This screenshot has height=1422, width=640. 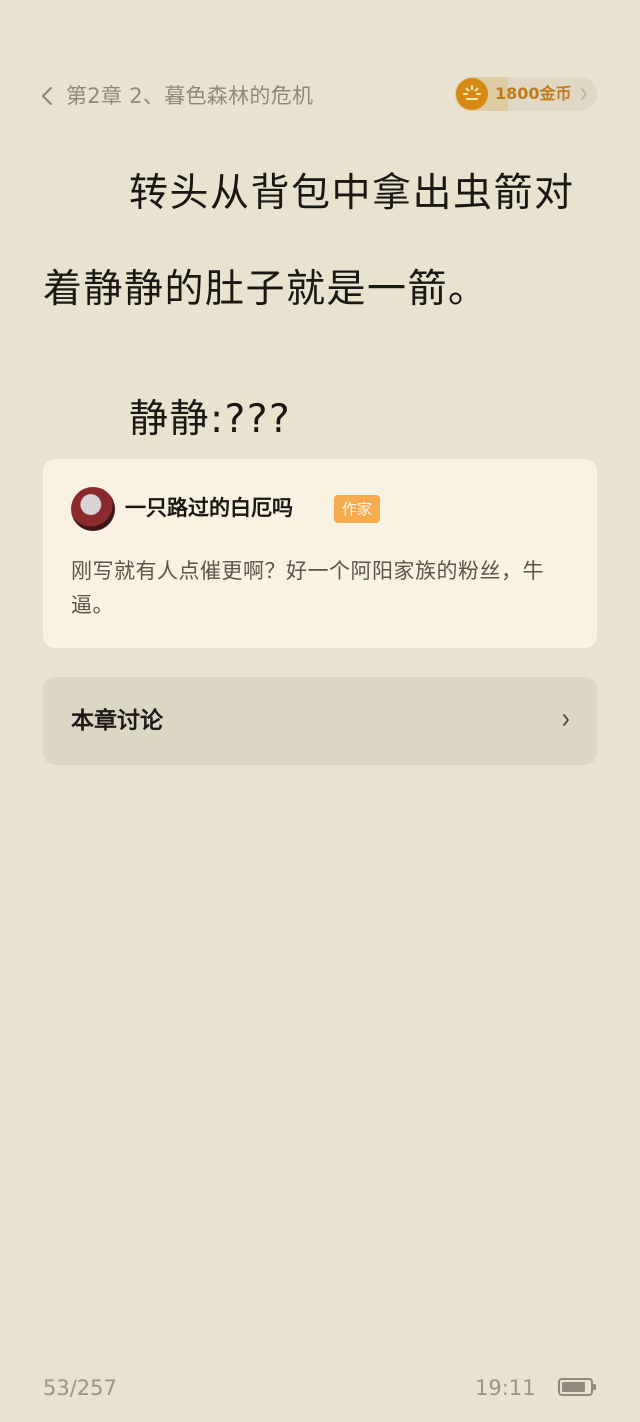 I want to click on author-name: 一只路过的白厄吗, so click(x=209, y=508).